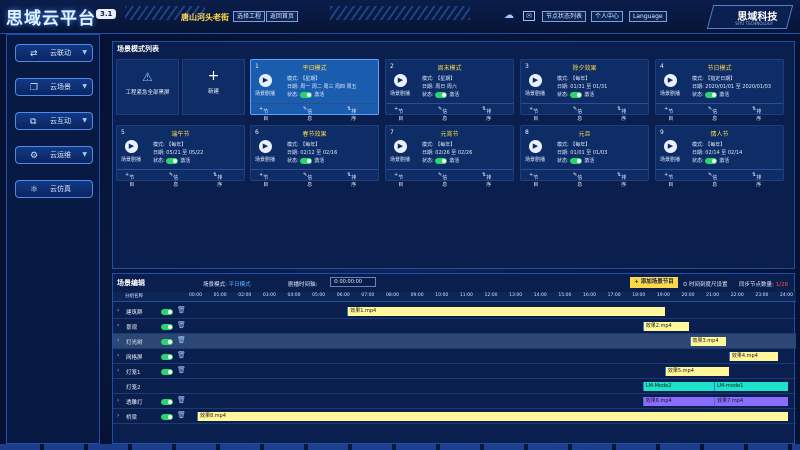  What do you see at coordinates (678, 401) in the screenshot?
I see `timeline-clip: 效果6.mp4` at bounding box center [678, 401].